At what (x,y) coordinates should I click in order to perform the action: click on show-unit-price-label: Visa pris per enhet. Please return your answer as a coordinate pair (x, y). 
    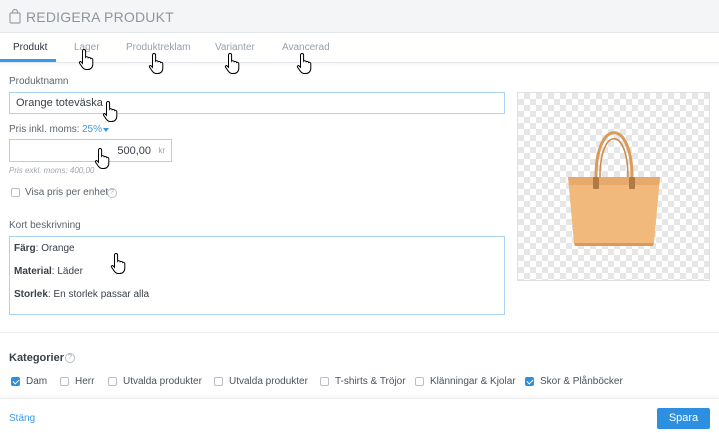
    Looking at the image, I should click on (67, 192).